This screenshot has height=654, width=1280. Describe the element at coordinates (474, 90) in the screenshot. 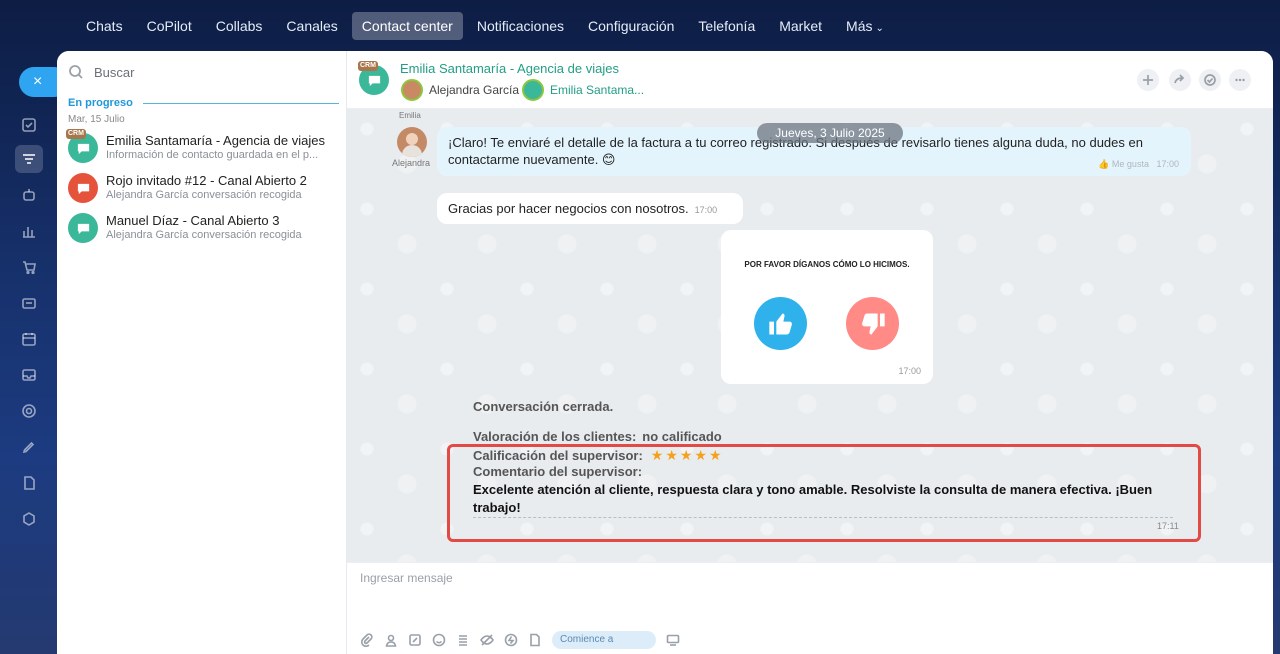

I see `participant-agent-name: Alejandra García` at that location.